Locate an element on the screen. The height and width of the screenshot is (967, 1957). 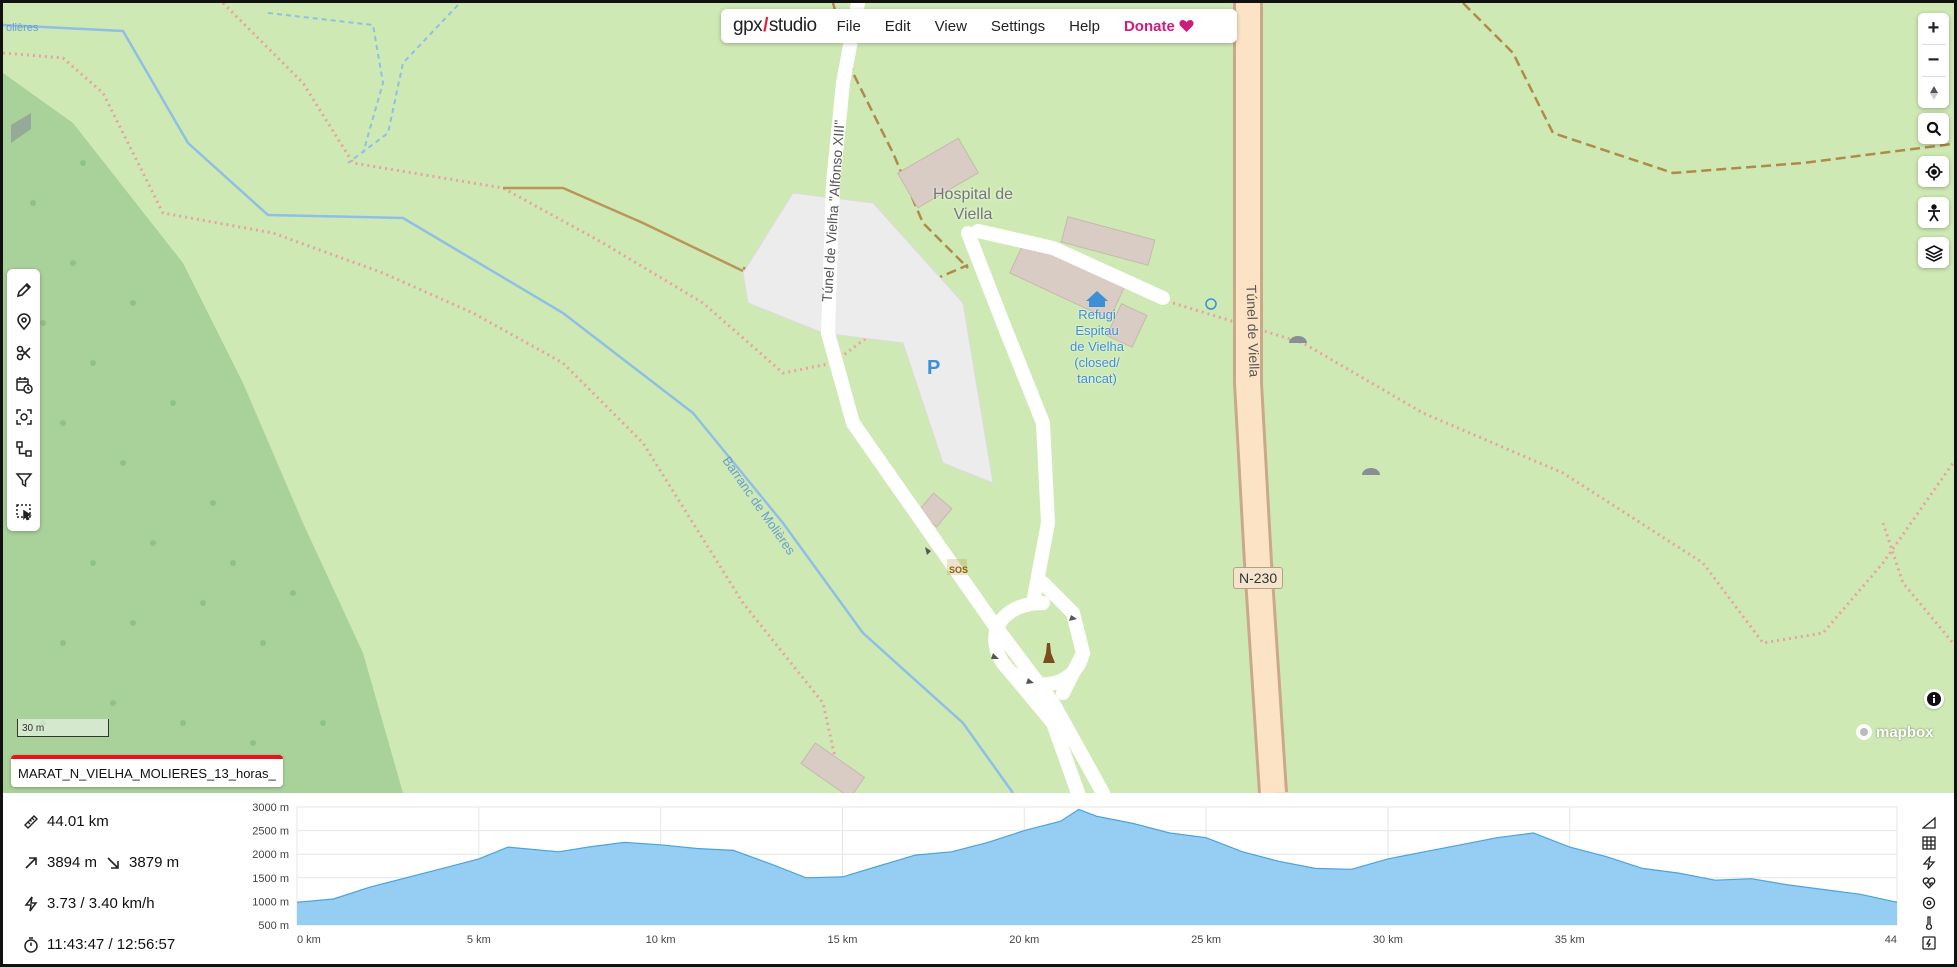
layers-icon is located at coordinates (1933, 253).